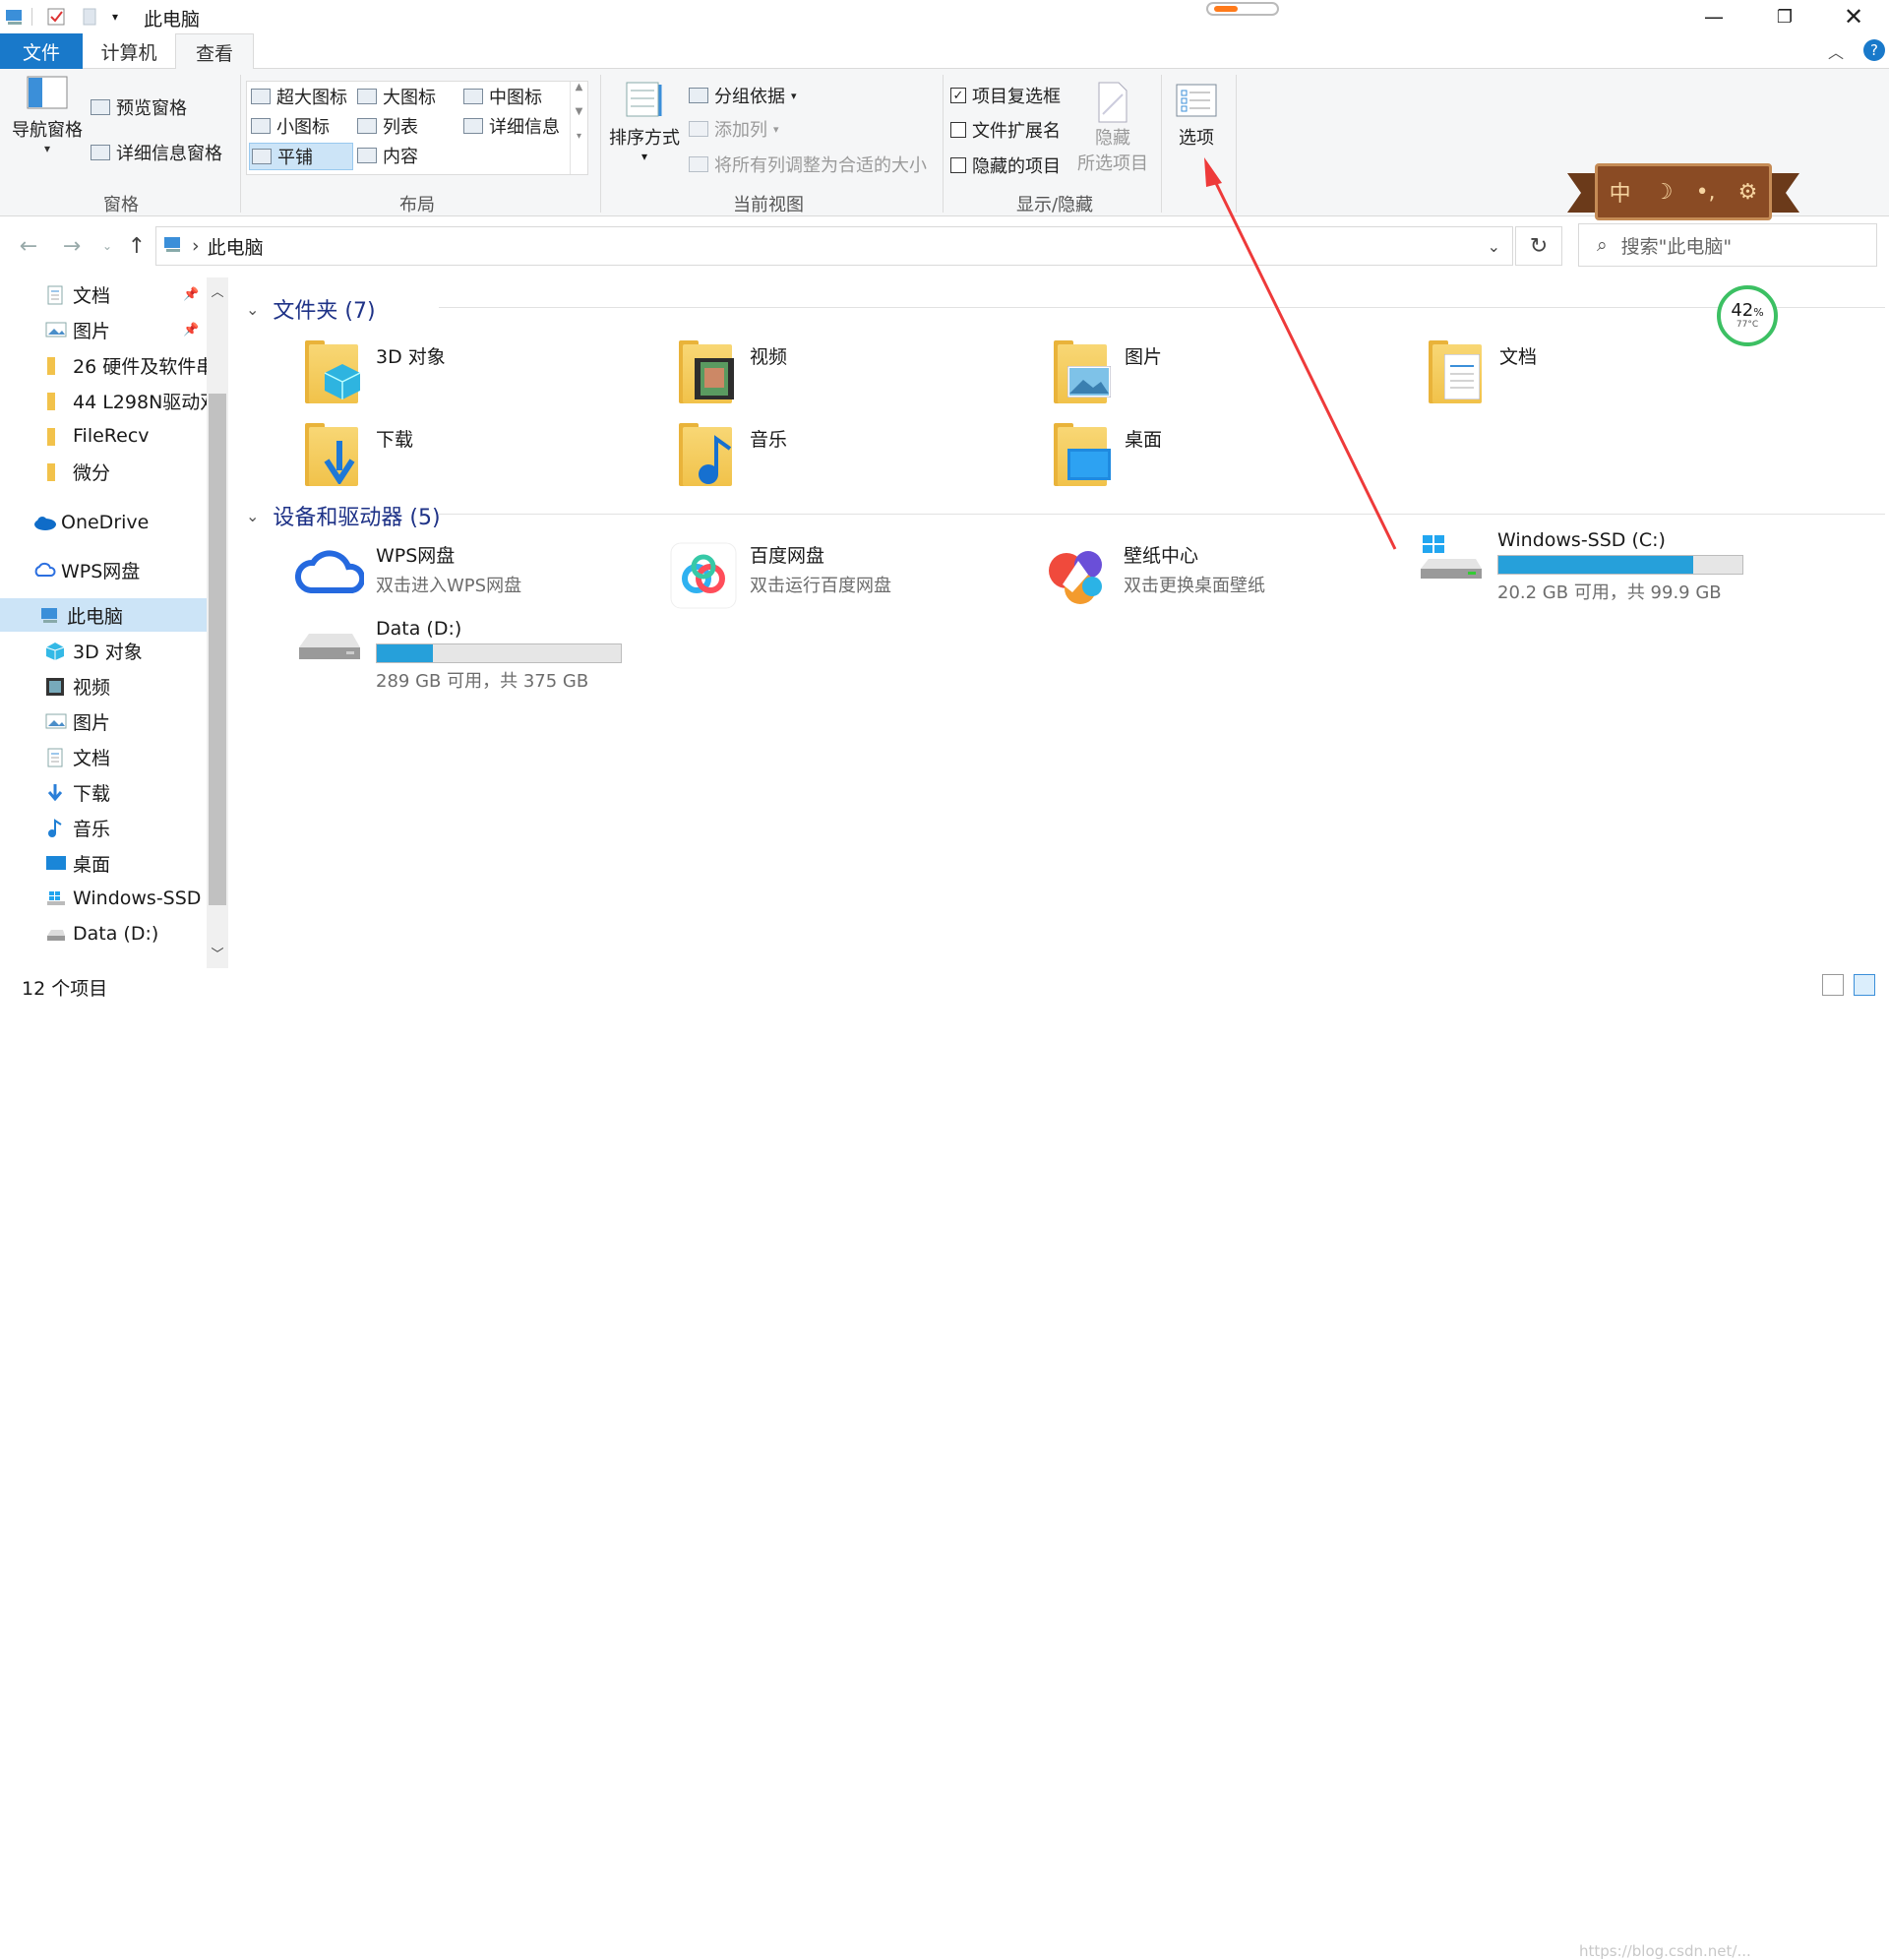  I want to click on theme-badge-widget: 中 ☽ •, ⚙, so click(1683, 191).